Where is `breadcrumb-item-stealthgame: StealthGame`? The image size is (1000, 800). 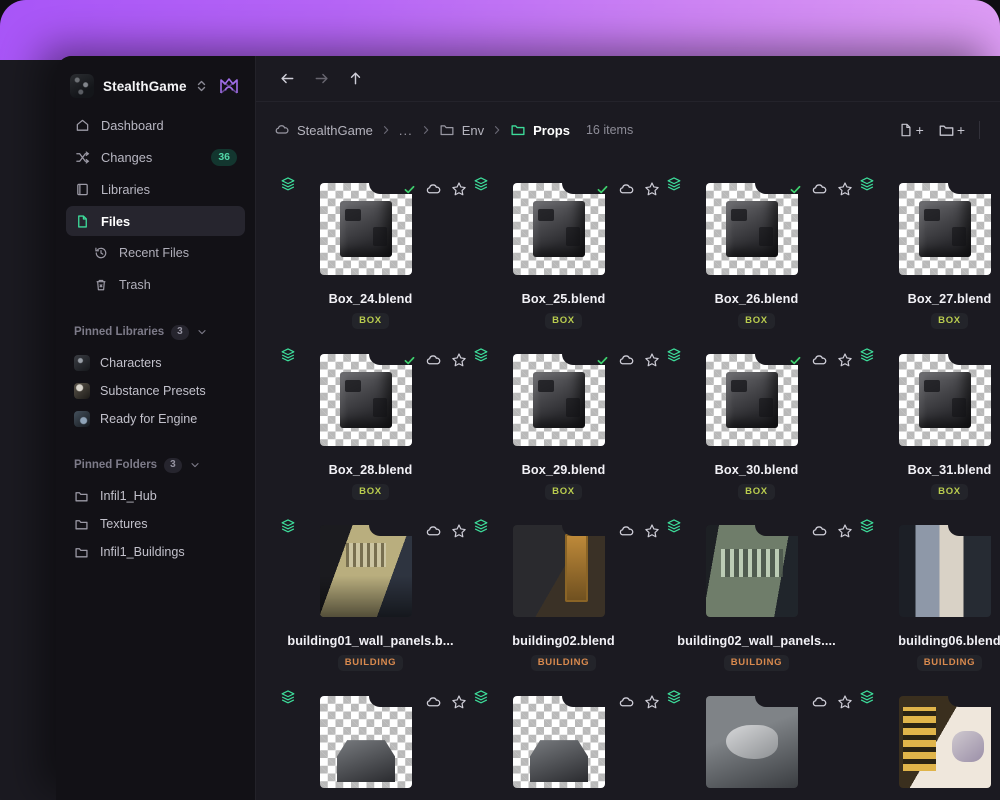 breadcrumb-item-stealthgame: StealthGame is located at coordinates (323, 130).